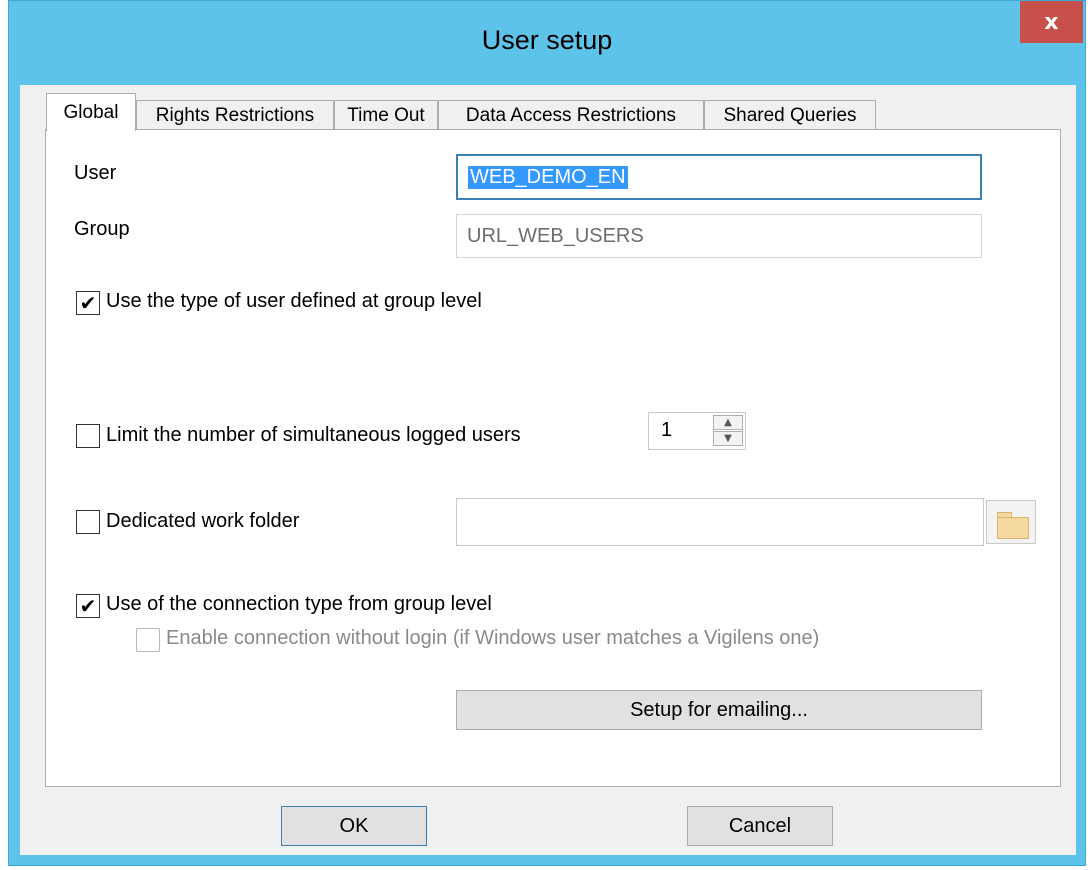 The width and height of the screenshot is (1090, 870). I want to click on tab-label: Shared Queries, so click(790, 115).